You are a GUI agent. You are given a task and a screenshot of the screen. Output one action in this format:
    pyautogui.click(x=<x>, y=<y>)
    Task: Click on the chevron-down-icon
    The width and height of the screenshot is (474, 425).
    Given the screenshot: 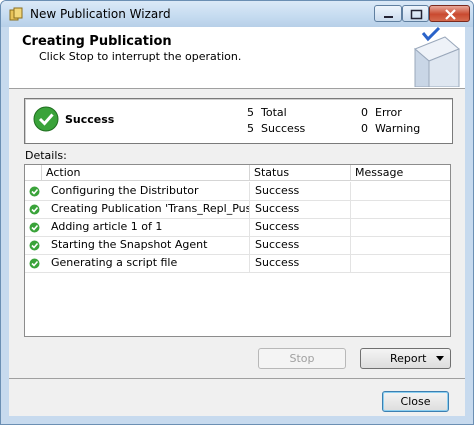 What is the action you would take?
    pyautogui.click(x=440, y=358)
    